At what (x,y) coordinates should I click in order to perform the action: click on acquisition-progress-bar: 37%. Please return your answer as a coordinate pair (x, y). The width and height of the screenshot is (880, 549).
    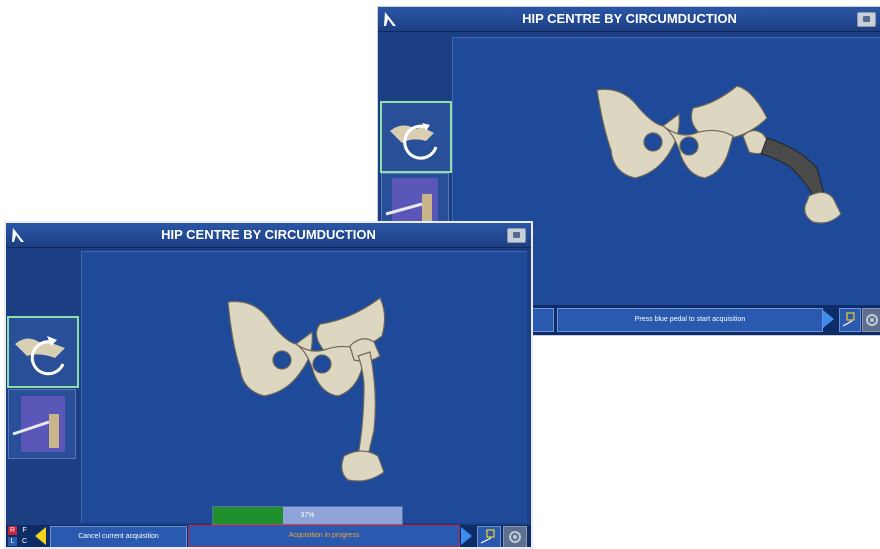
    Looking at the image, I should click on (307, 515).